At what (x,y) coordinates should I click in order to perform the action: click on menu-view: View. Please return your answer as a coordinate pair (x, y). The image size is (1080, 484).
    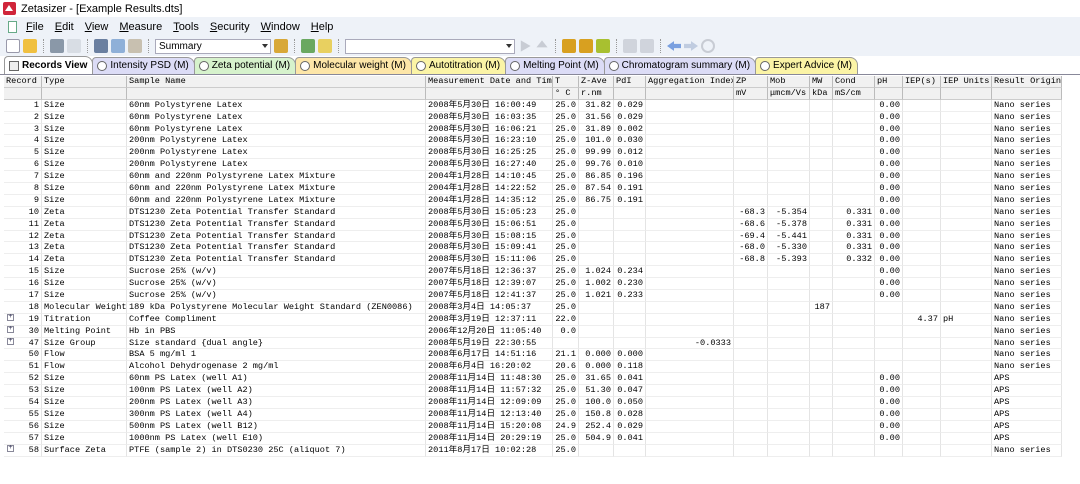
    Looking at the image, I should click on (97, 27).